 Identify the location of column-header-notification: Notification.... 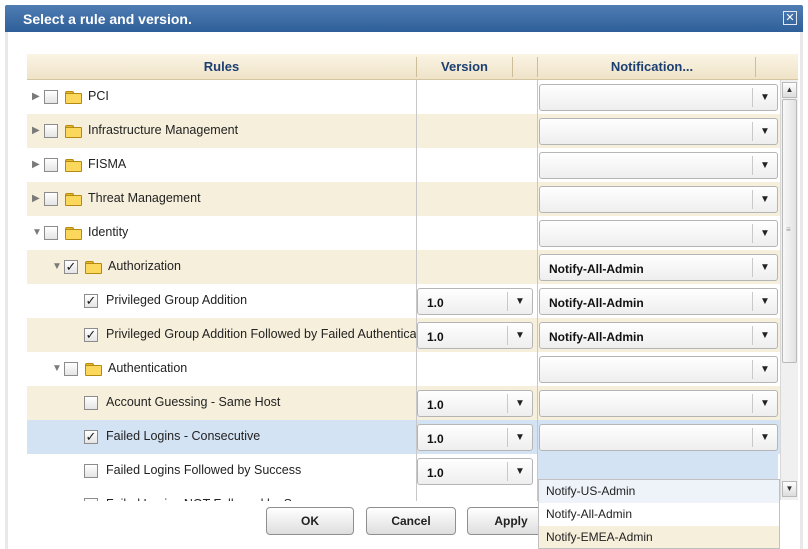
(652, 67).